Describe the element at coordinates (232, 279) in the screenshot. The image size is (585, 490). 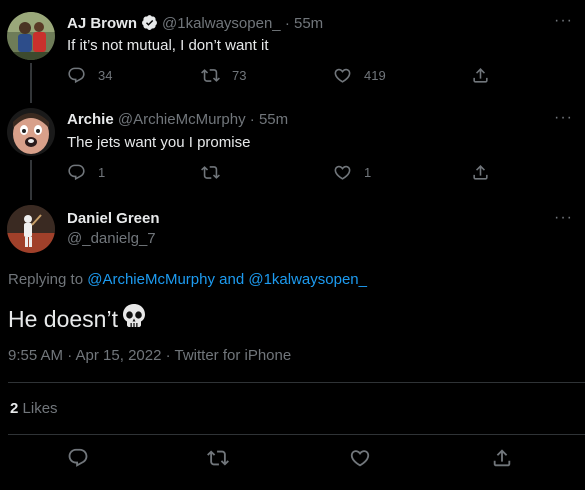
I see `replying-and: and` at that location.